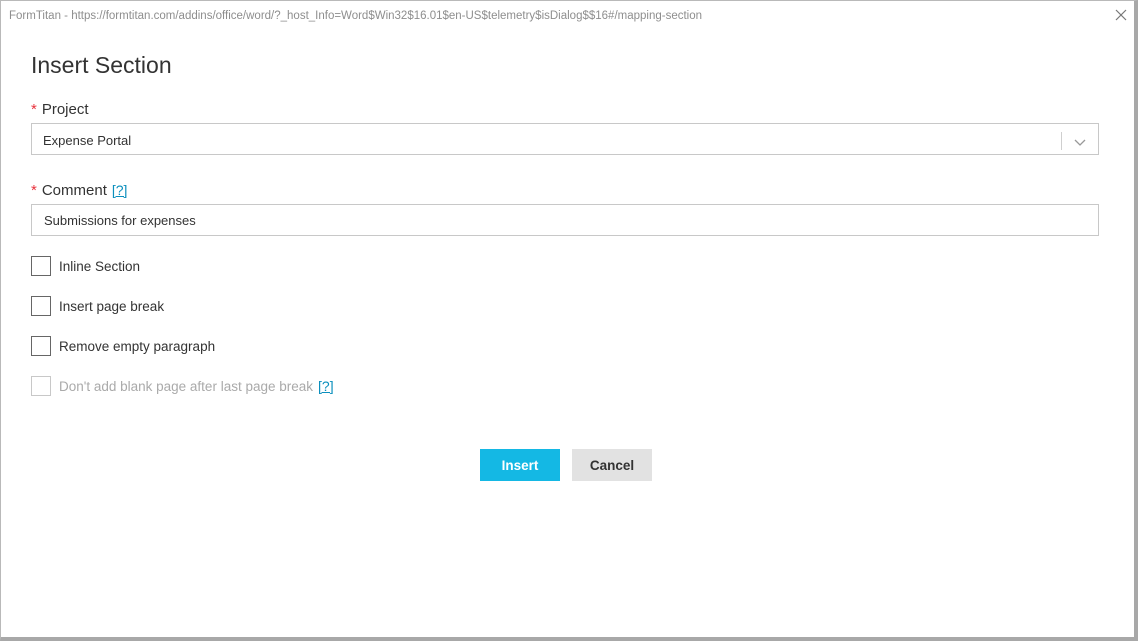 This screenshot has height=641, width=1138. What do you see at coordinates (41, 386) in the screenshot?
I see `no-blank-page-checkbox` at bounding box center [41, 386].